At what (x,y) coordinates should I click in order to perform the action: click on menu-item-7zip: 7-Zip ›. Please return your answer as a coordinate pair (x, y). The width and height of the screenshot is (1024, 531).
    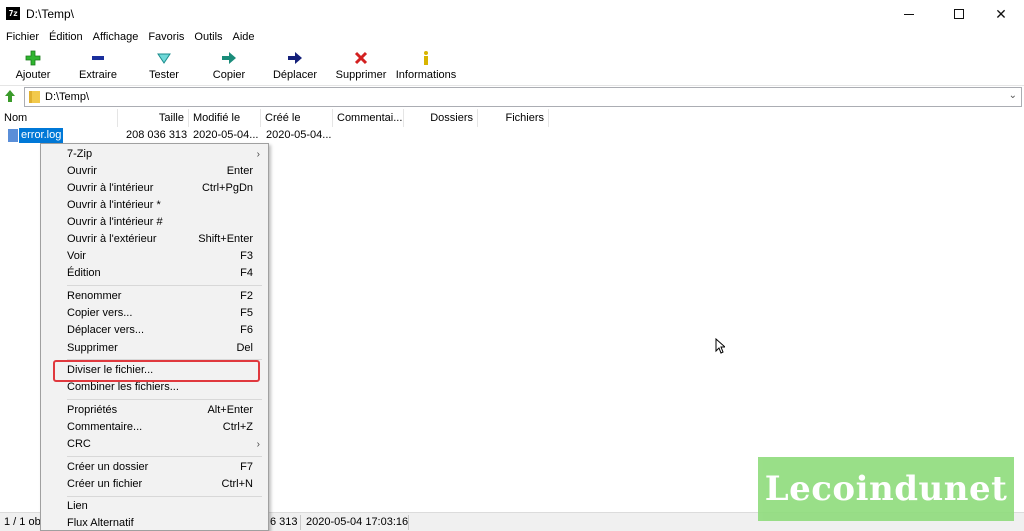
    Looking at the image, I should click on (154, 154).